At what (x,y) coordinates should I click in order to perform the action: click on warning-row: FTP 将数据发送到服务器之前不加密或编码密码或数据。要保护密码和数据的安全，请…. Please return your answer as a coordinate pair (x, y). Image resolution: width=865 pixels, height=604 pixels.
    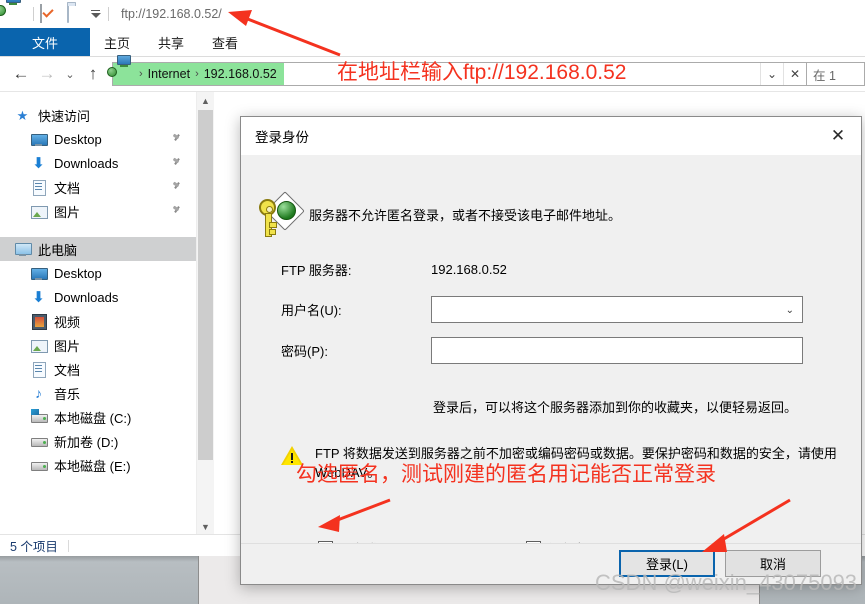
    Looking at the image, I should click on (564, 463).